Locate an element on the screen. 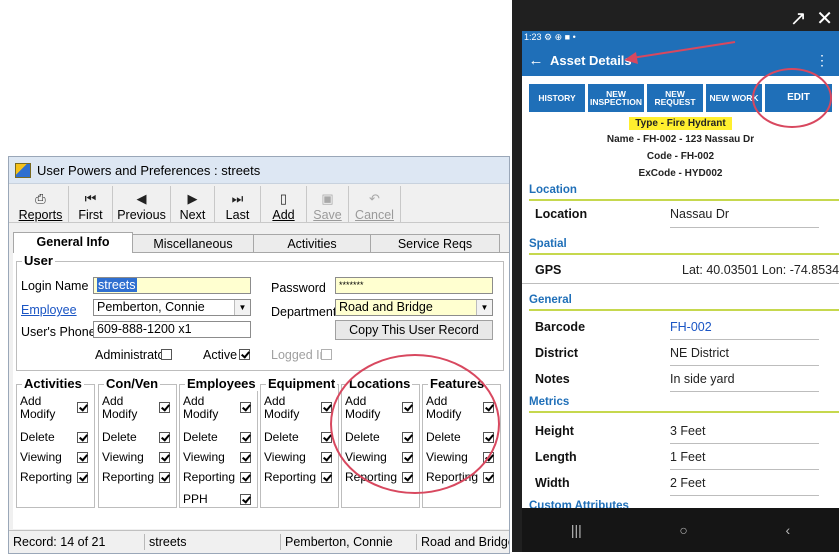 This screenshot has width=839, height=554. department-label: Department is located at coordinates (304, 312).